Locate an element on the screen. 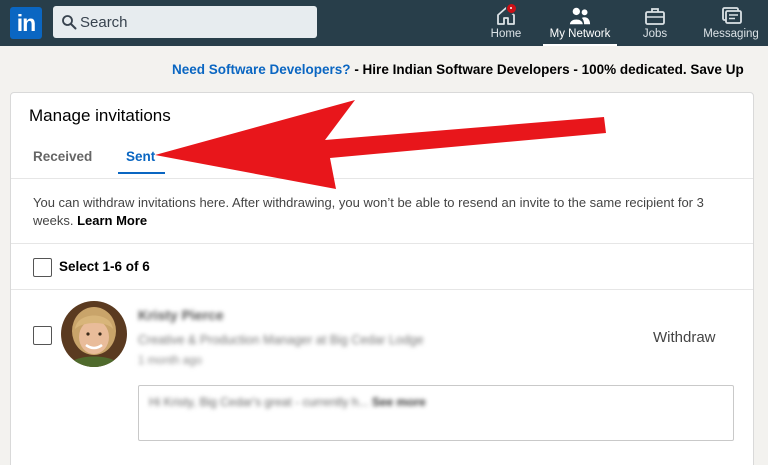 This screenshot has width=768, height=465. nav-messaging: Messaging is located at coordinates (731, 23).